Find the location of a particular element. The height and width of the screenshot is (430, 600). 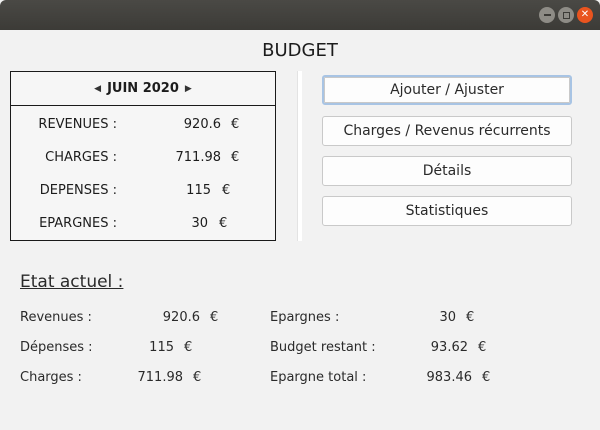

etat-row-charges: Charges : 711.98 € is located at coordinates (110, 377).